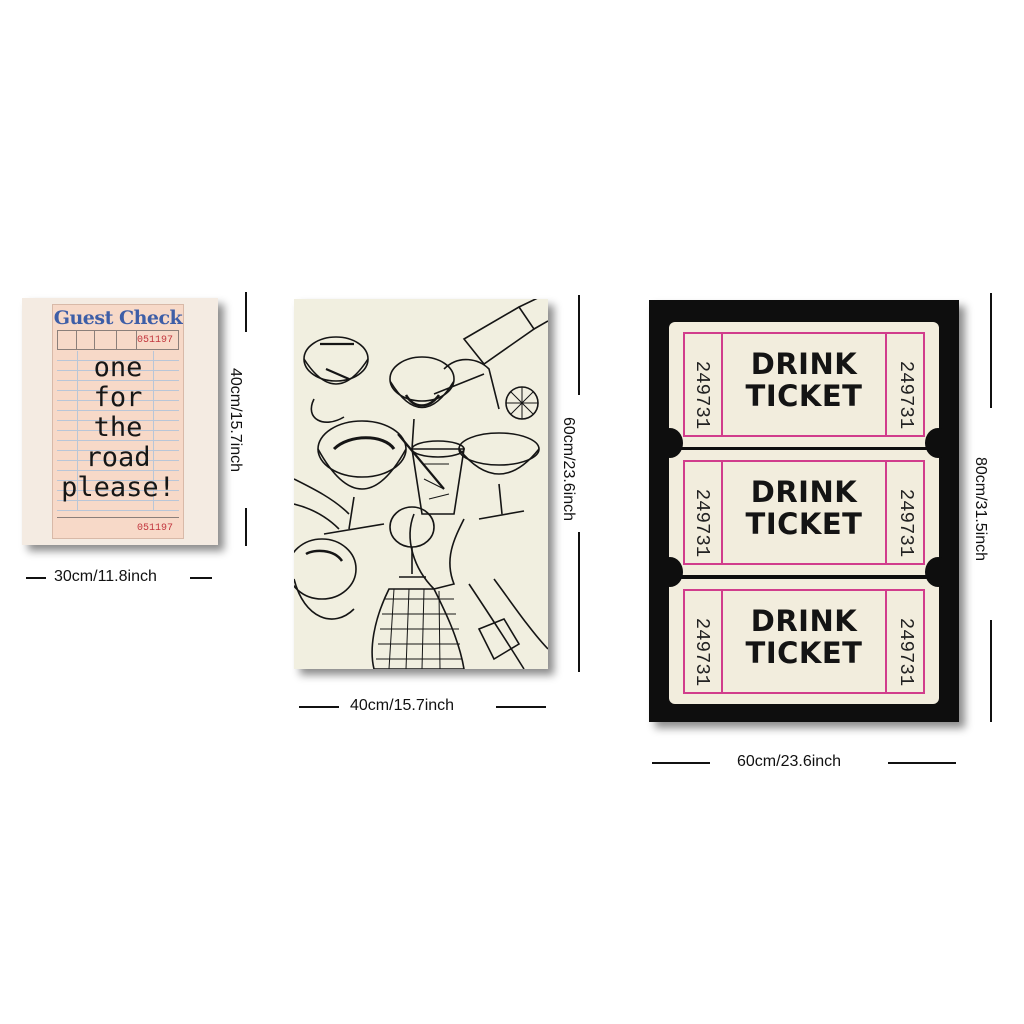 The width and height of the screenshot is (1024, 1024). What do you see at coordinates (155, 528) in the screenshot?
I see `guest-check-footer-number: 051197` at bounding box center [155, 528].